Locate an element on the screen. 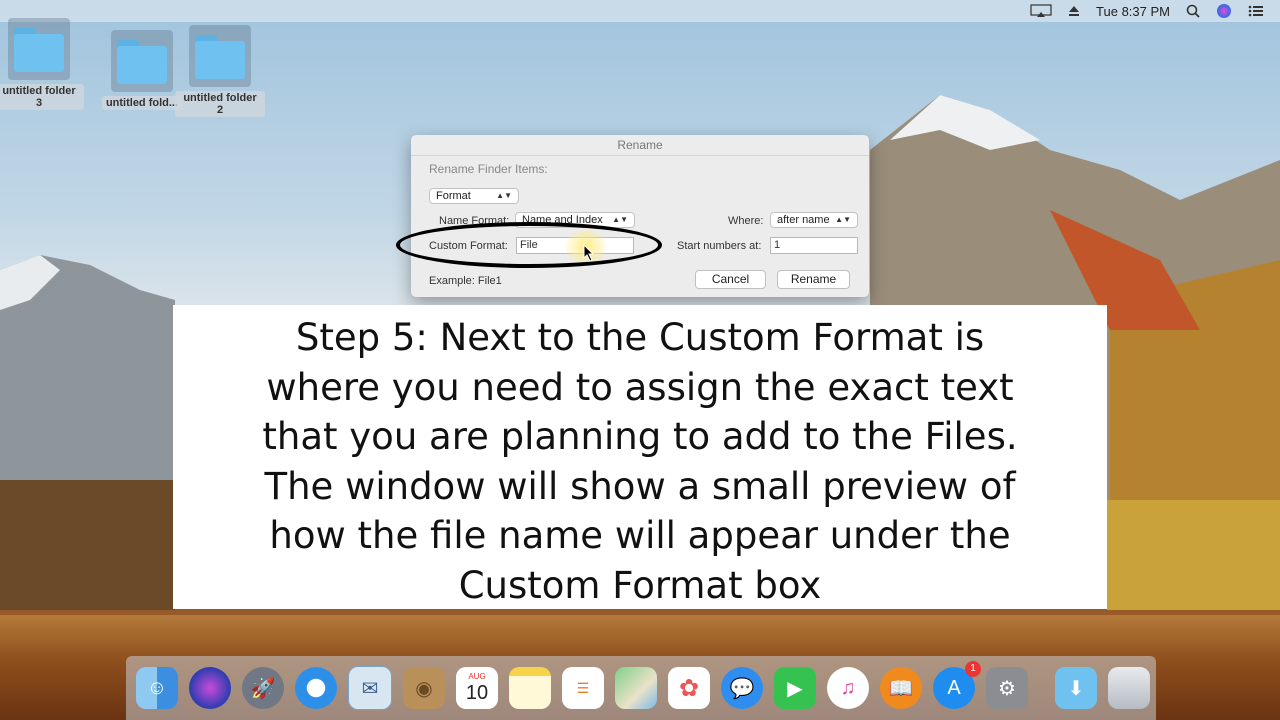 The height and width of the screenshot is (720, 1280). calendar-month: AUG is located at coordinates (477, 676).